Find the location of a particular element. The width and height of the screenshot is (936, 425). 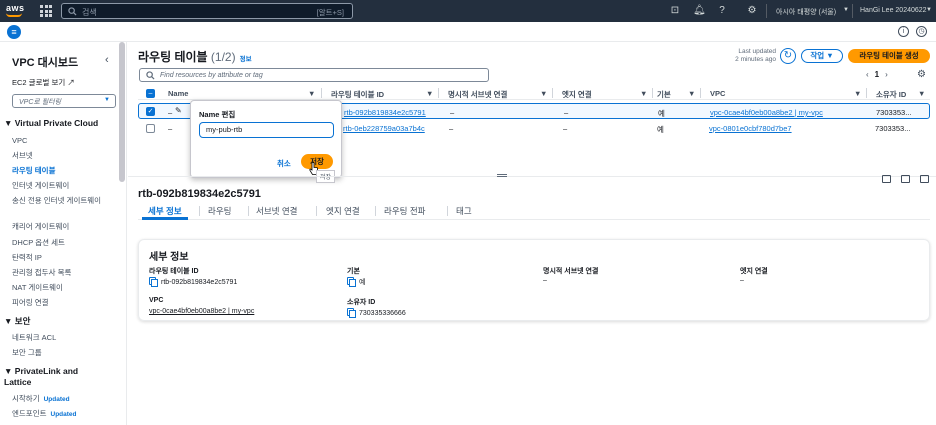

row-checkbox: ✓ is located at coordinates (150, 111).